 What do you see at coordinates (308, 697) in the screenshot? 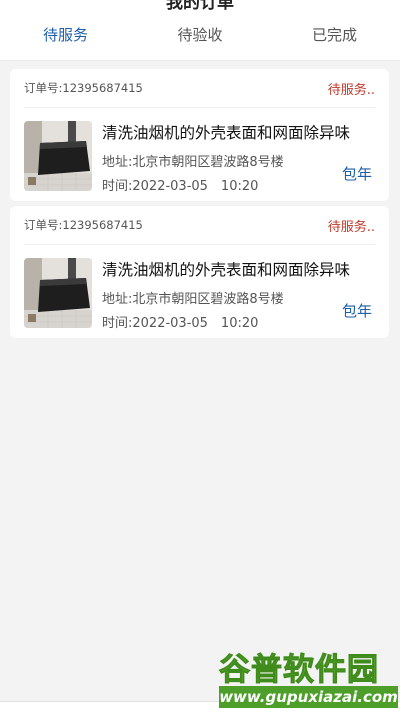
I see `watermark-url: www.gupuxiazai.com` at bounding box center [308, 697].